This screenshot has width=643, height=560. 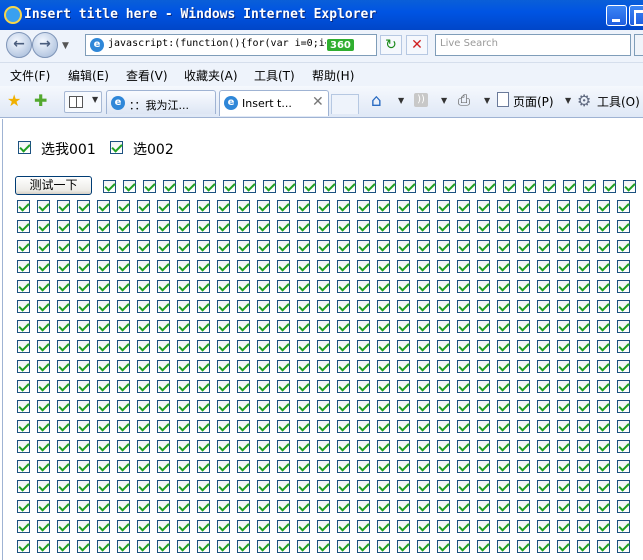 I want to click on menu-favorites: 收藏夹(A), so click(x=211, y=75).